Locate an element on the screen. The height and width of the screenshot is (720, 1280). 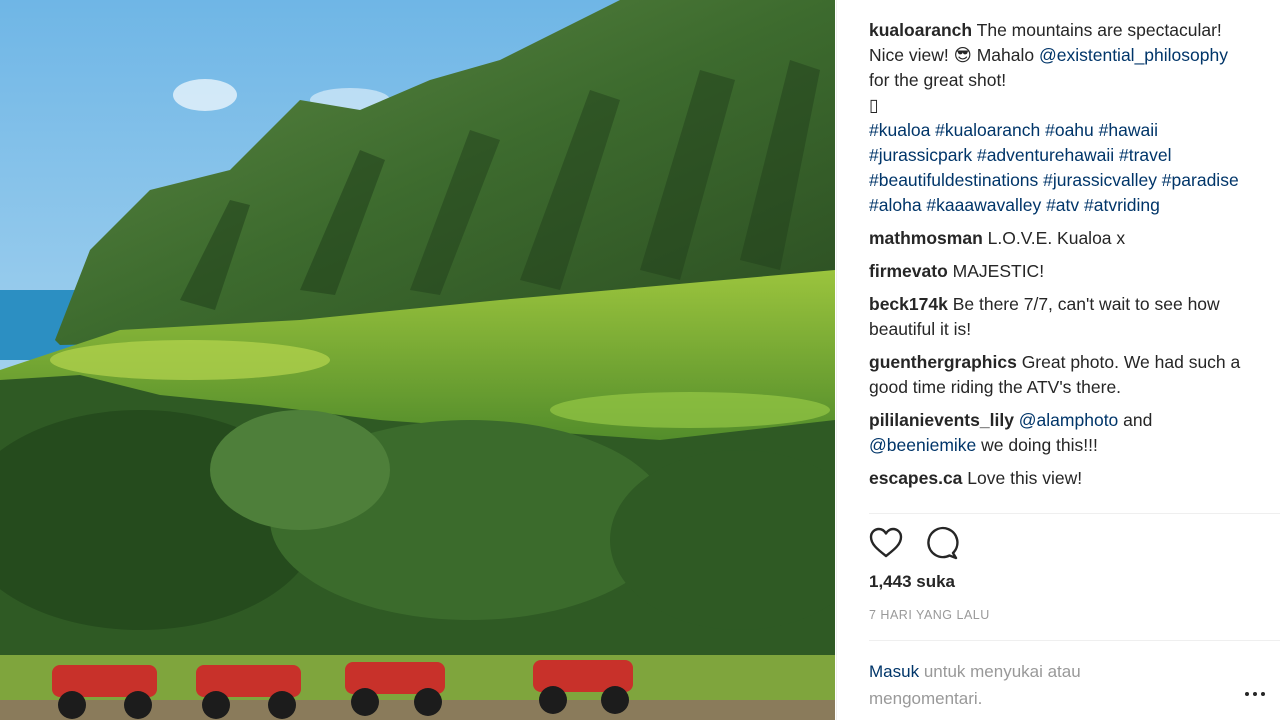
comment-text: MAJESTIC! is located at coordinates (998, 271).